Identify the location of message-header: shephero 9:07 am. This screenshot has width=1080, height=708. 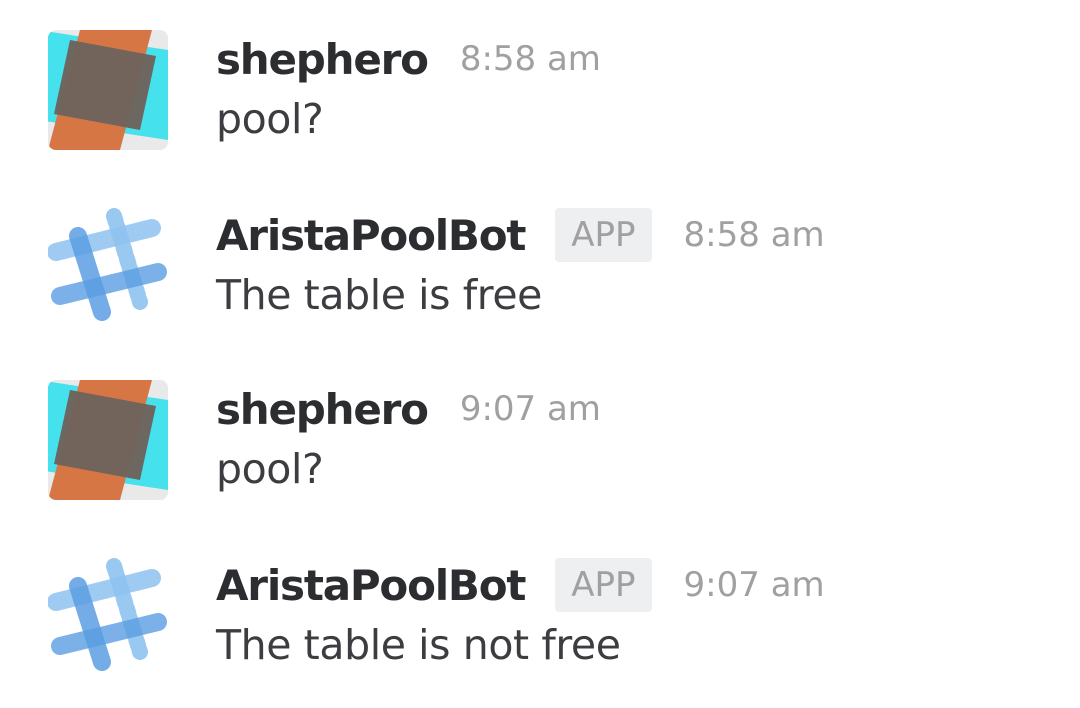
(408, 409).